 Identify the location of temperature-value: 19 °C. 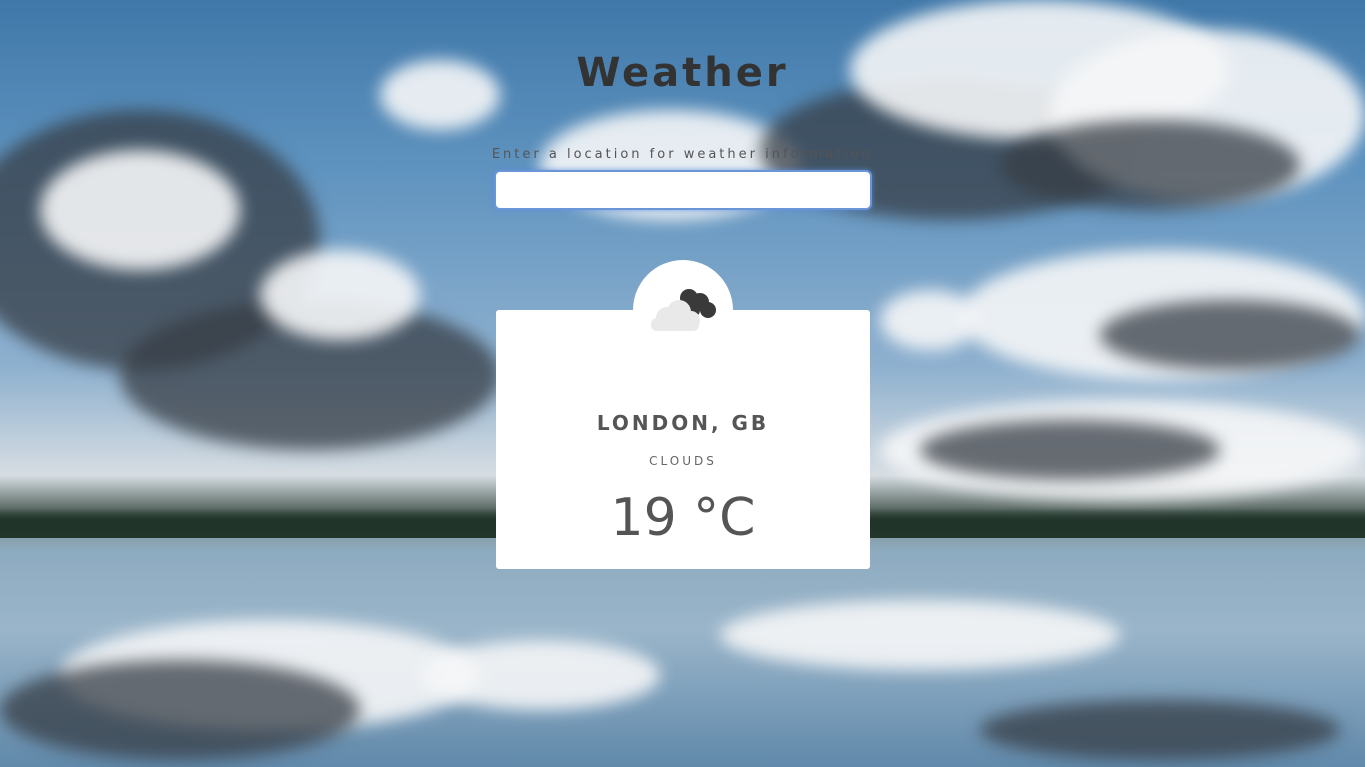
(683, 518).